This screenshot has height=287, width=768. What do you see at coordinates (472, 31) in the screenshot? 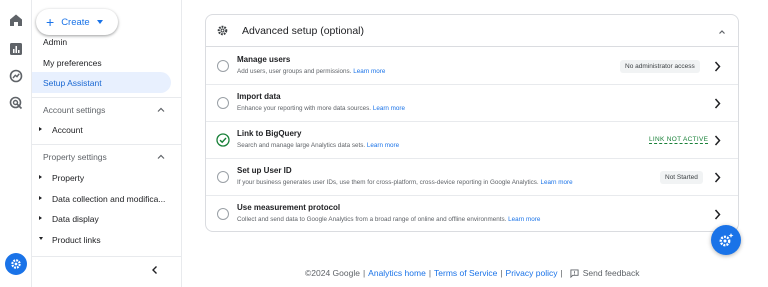
I see `card-header: Advanced setup (optional)` at bounding box center [472, 31].